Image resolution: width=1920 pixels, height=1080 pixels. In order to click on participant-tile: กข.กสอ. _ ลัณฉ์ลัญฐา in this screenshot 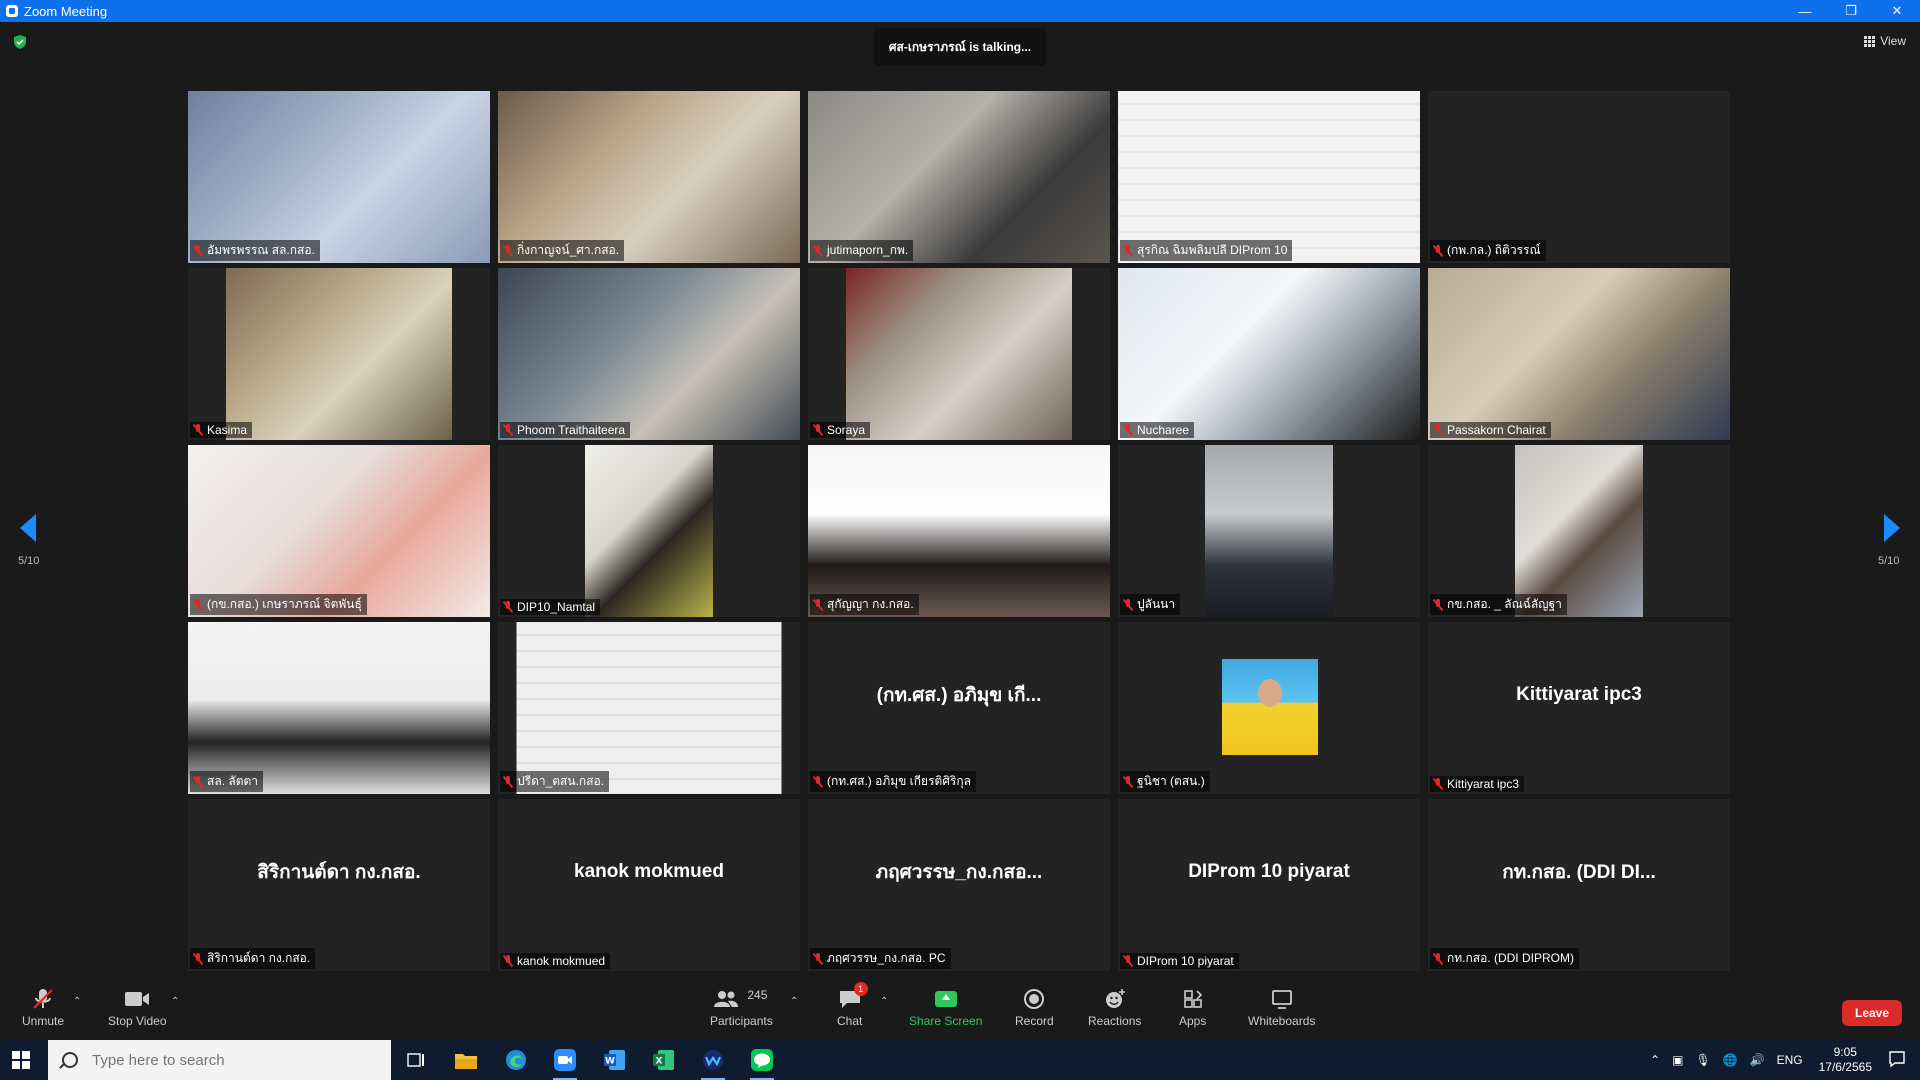, I will do `click(1579, 531)`.